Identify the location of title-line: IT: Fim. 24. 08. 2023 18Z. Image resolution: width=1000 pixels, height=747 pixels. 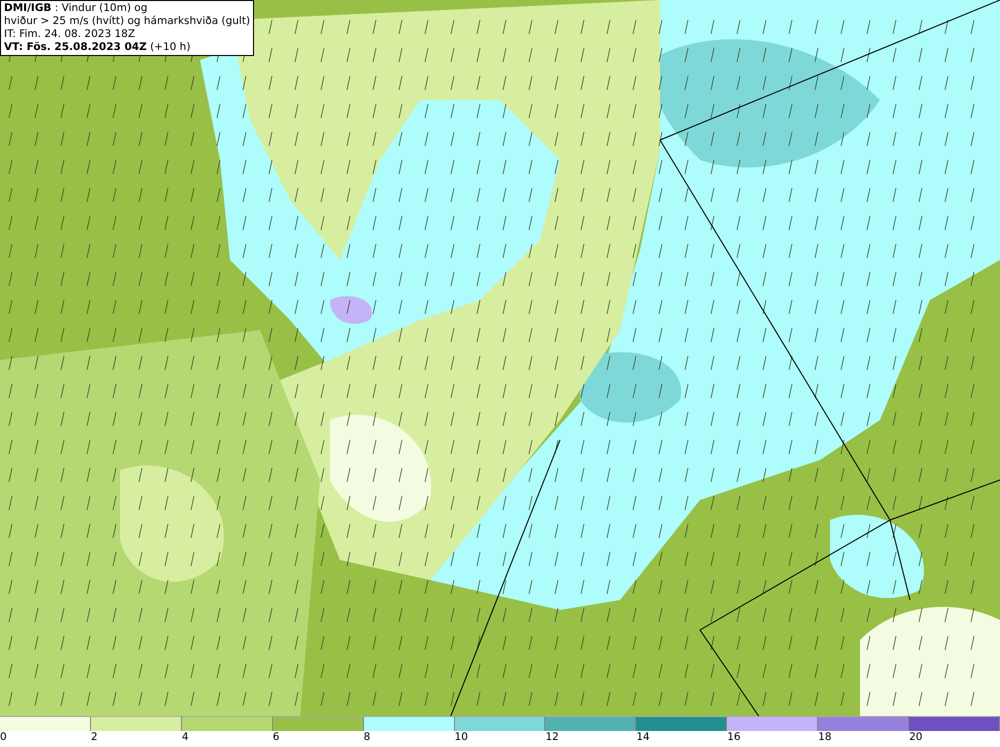
(70, 34).